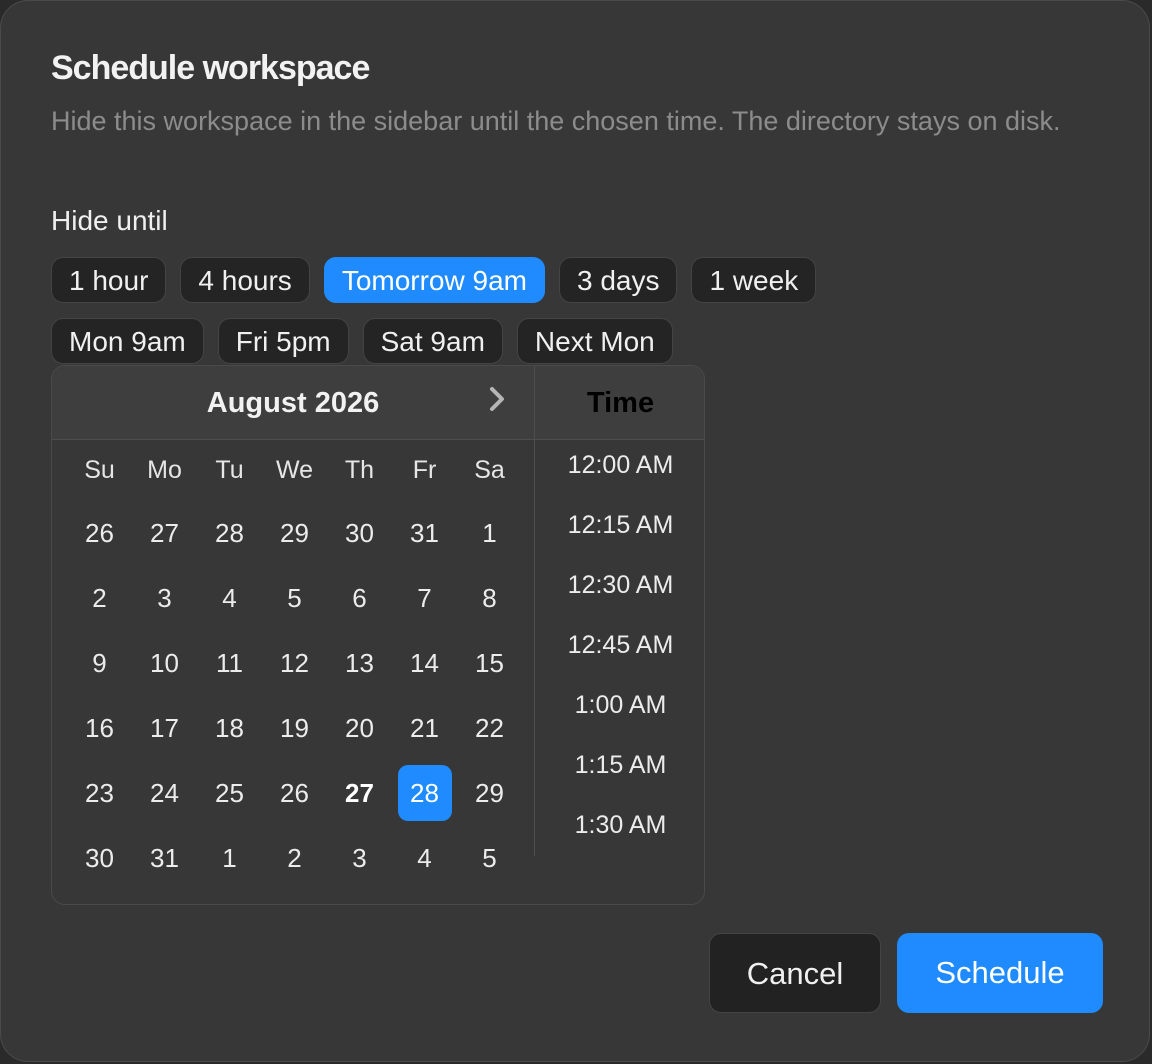 This screenshot has height=1064, width=1152. Describe the element at coordinates (164, 662) in the screenshot. I see `calendar-day: 10` at that location.